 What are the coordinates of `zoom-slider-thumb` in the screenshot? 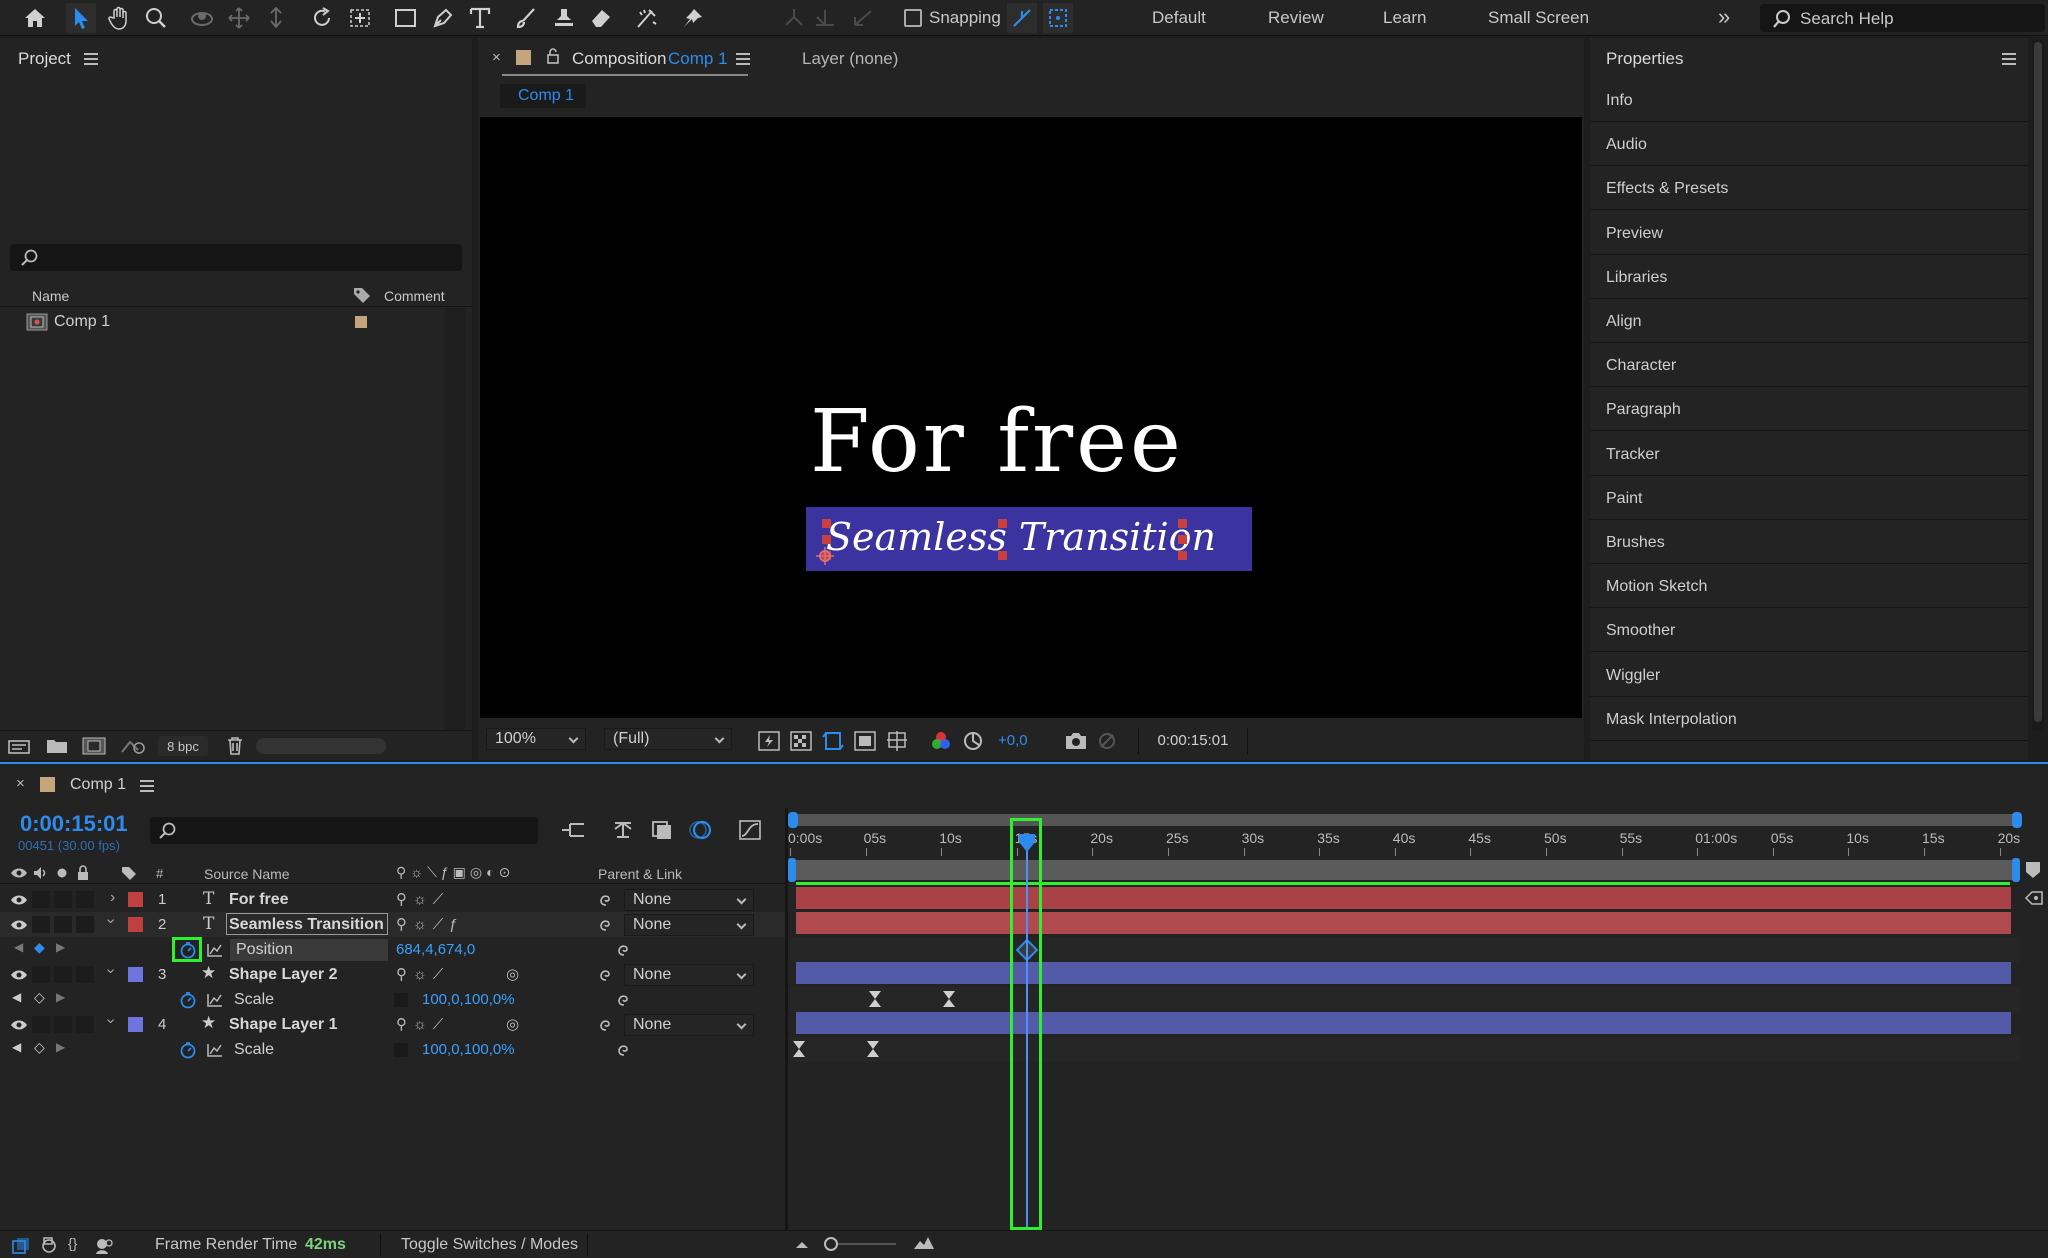 It's located at (831, 1244).